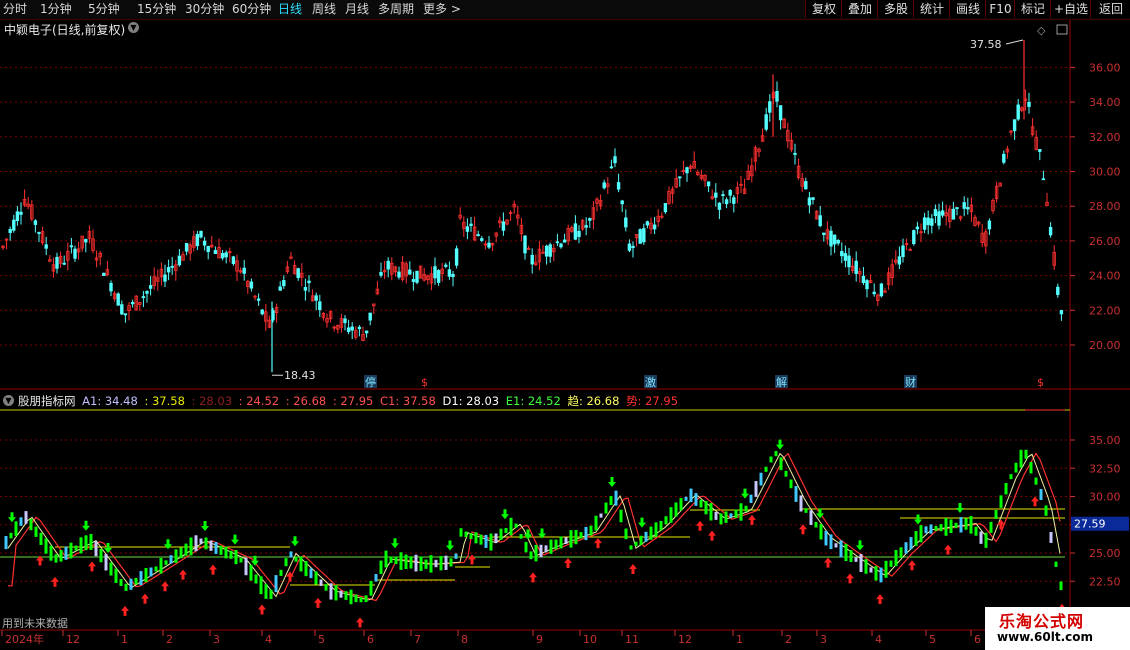  Describe the element at coordinates (932, 639) in the screenshot. I see `date-label: 5` at that location.